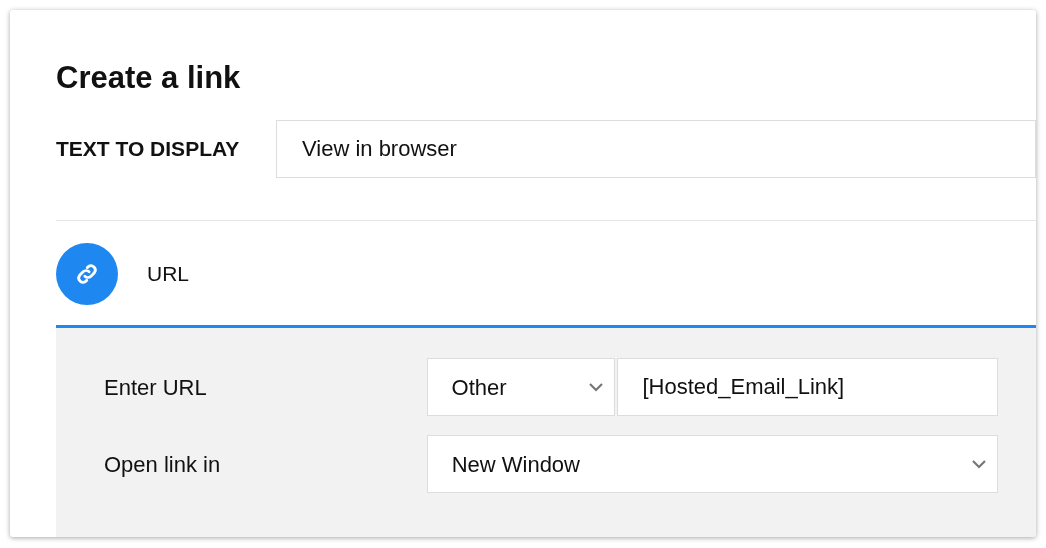 This screenshot has width=1046, height=548. Describe the element at coordinates (521, 387) in the screenshot. I see `dropdown: Other` at that location.